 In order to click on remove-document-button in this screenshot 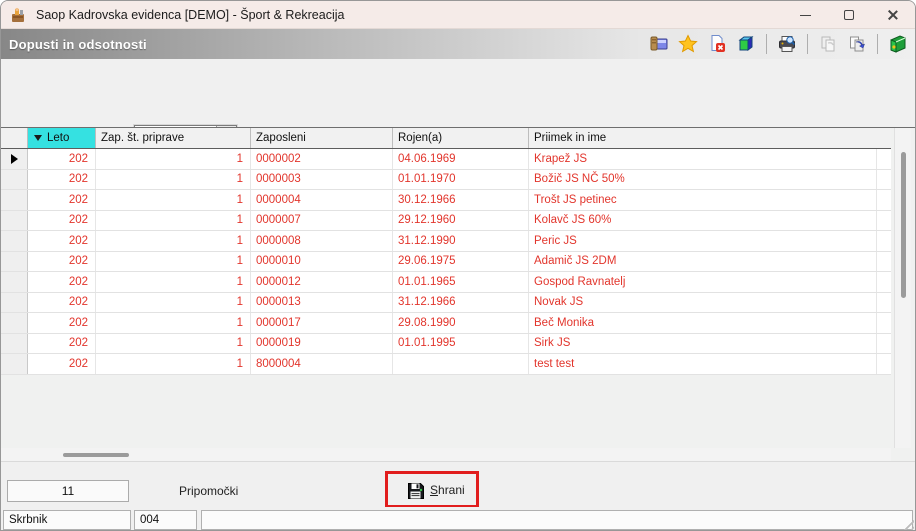, I will do `click(717, 44)`.